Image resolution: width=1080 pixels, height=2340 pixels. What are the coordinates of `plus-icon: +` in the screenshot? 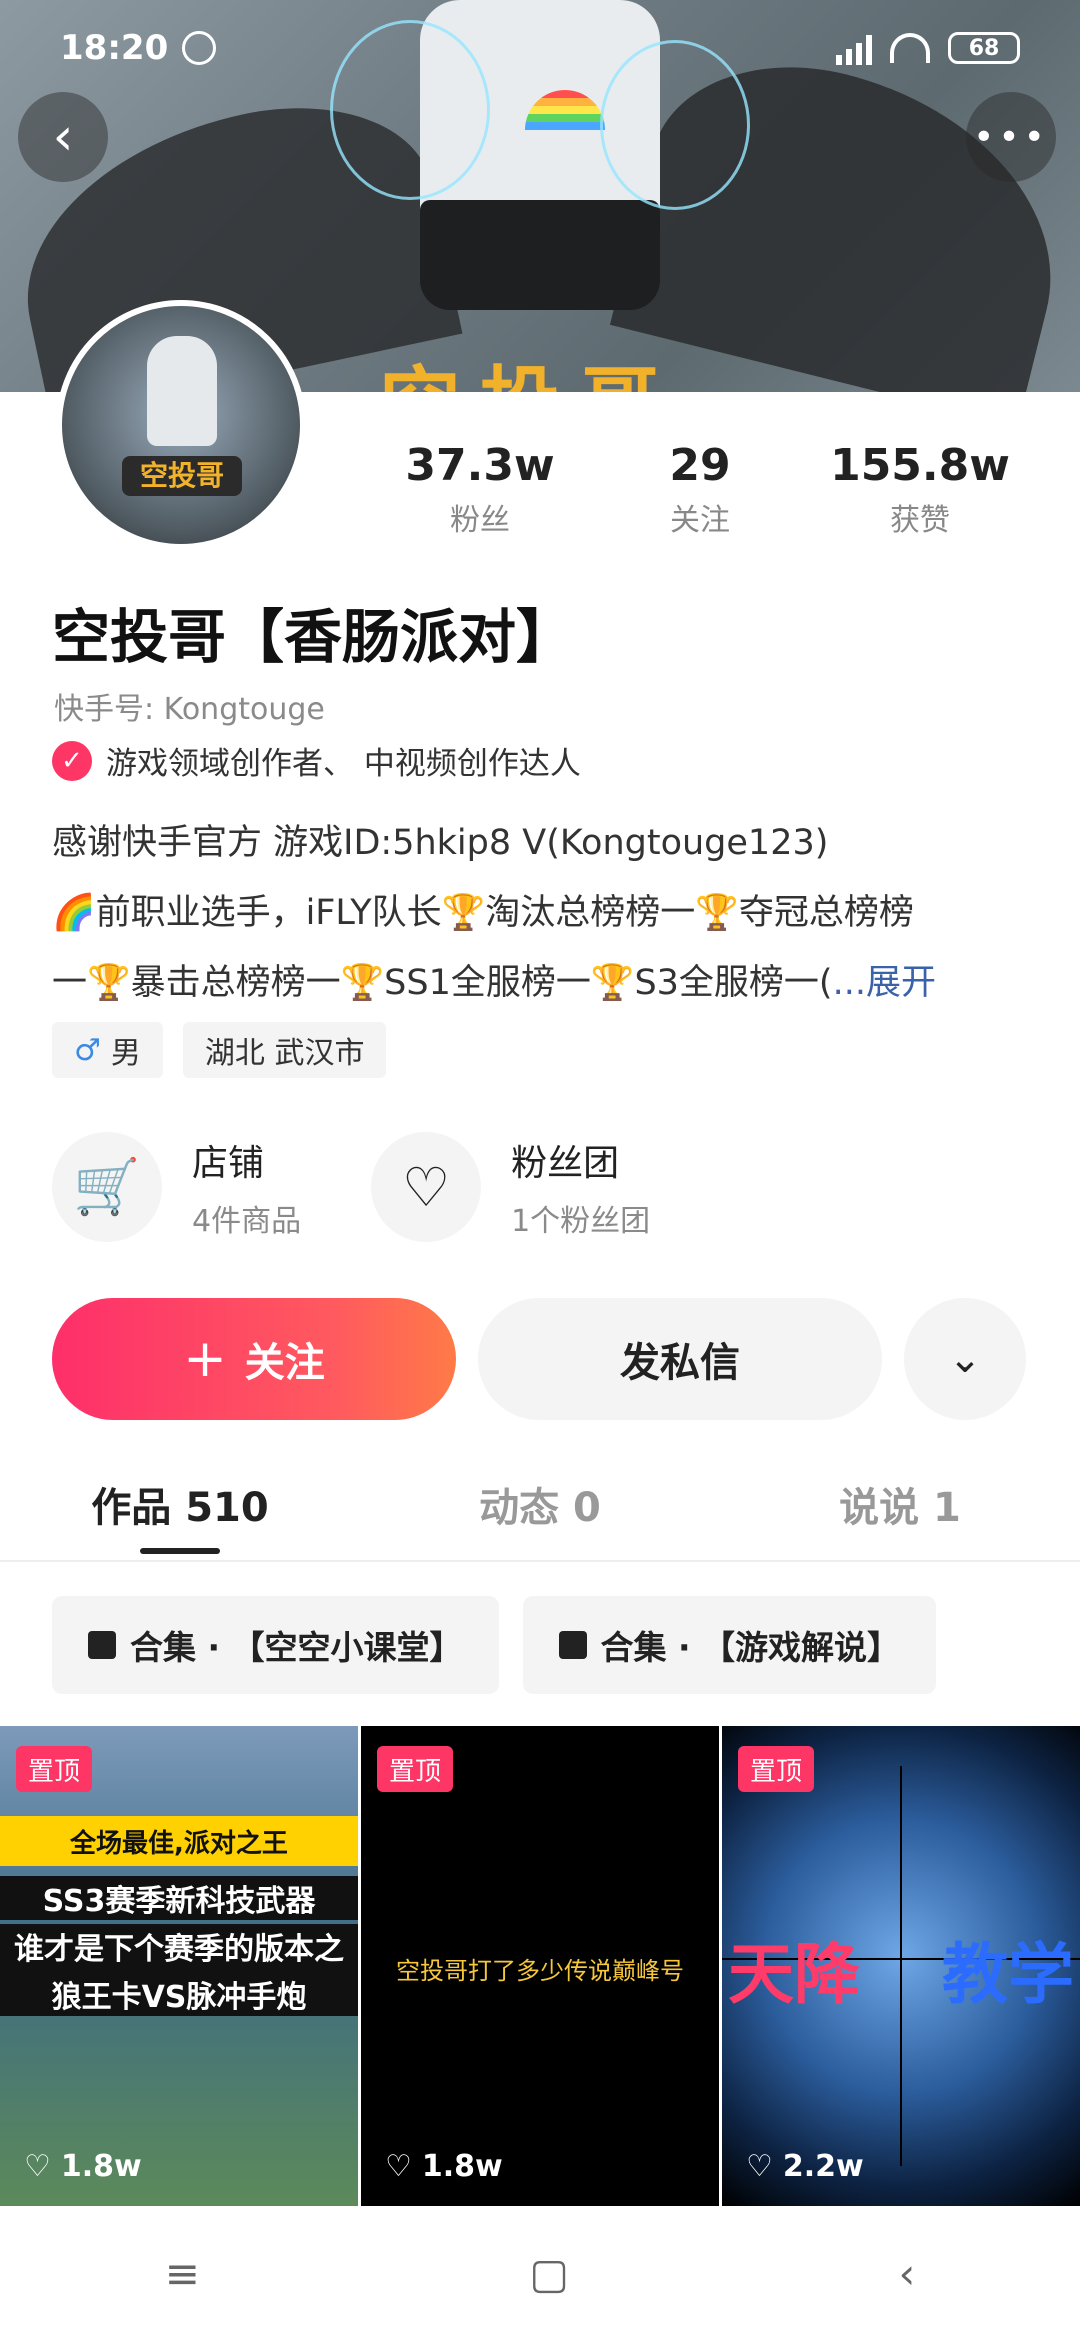 It's located at (205, 1359).